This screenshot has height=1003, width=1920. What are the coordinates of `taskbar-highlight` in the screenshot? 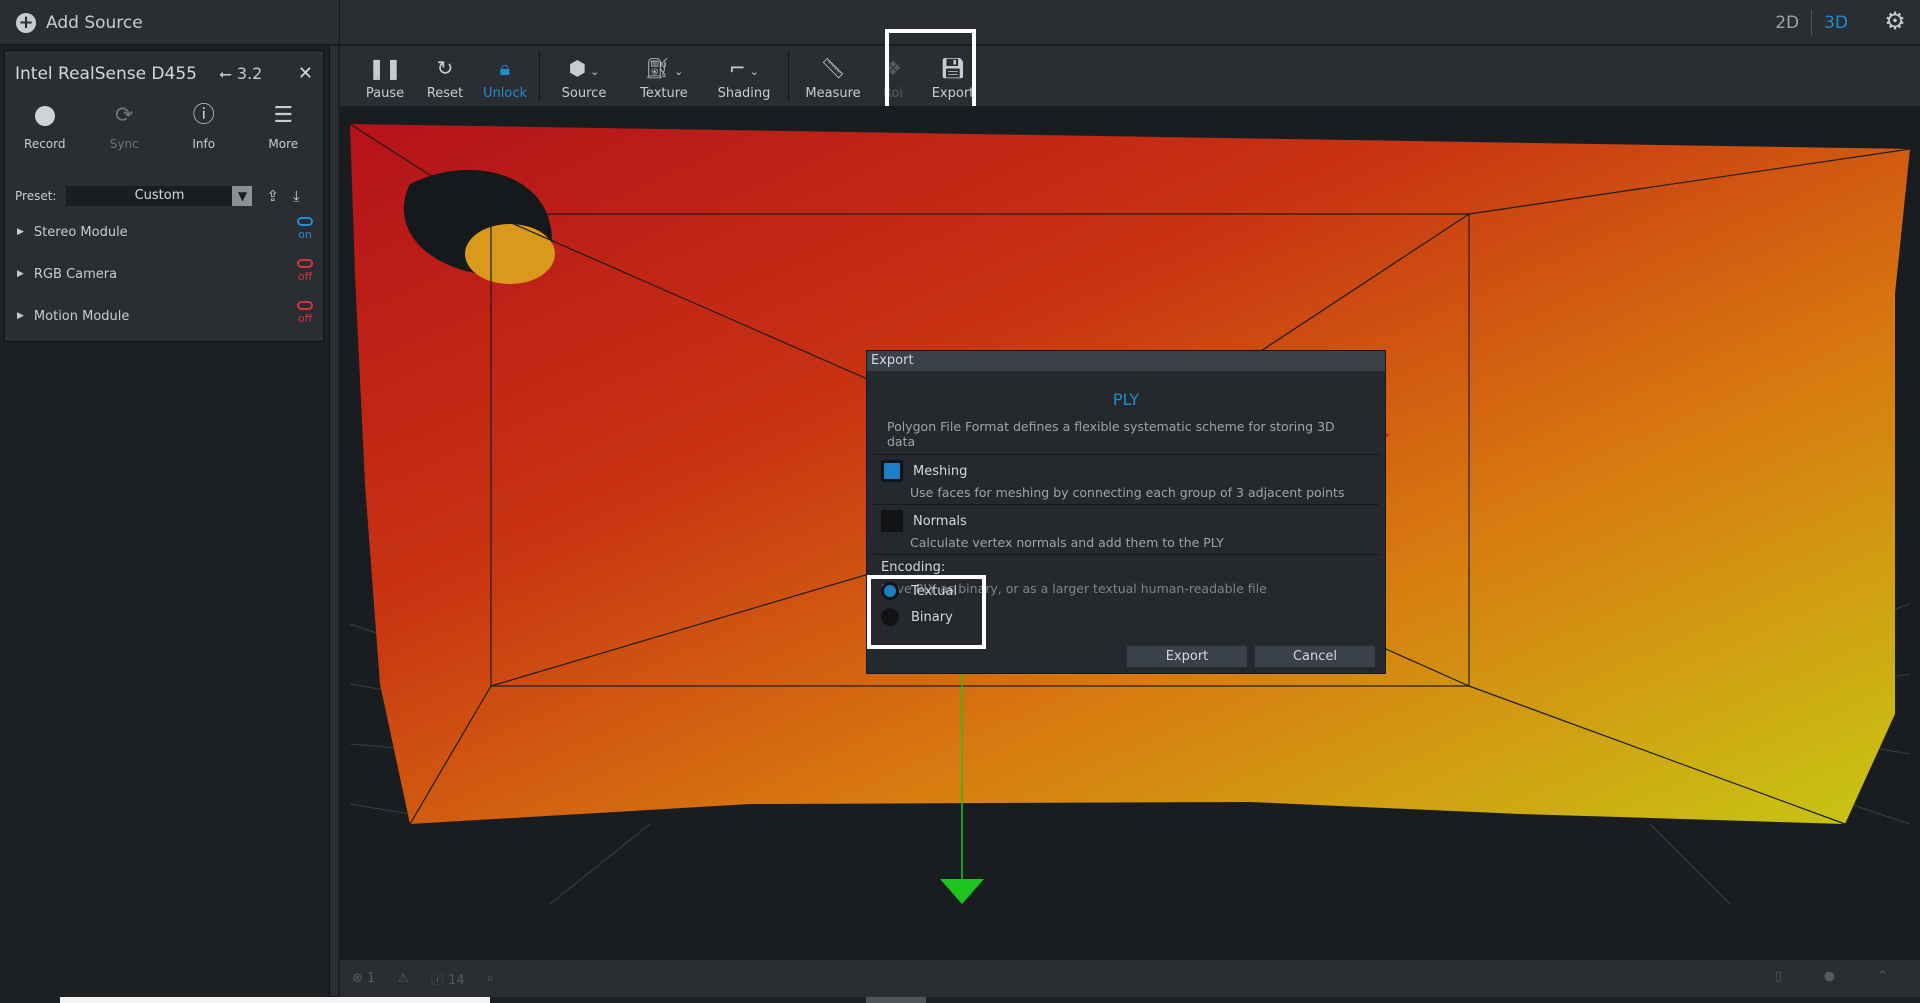 It's located at (275, 1000).